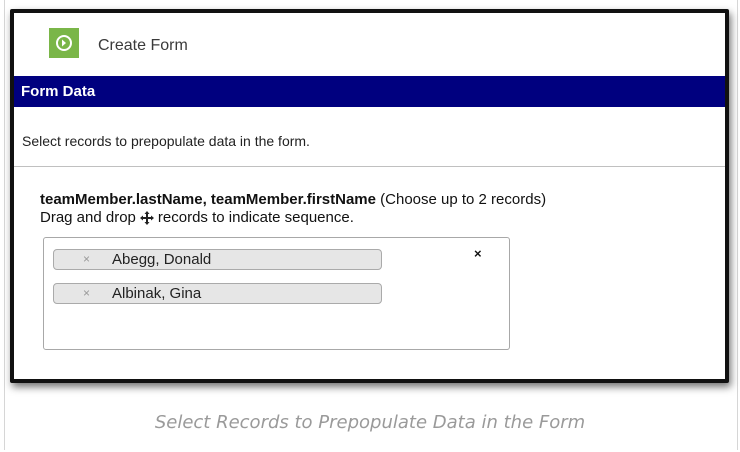  What do you see at coordinates (162, 259) in the screenshot?
I see `selected-record-label: Abegg, Donald` at bounding box center [162, 259].